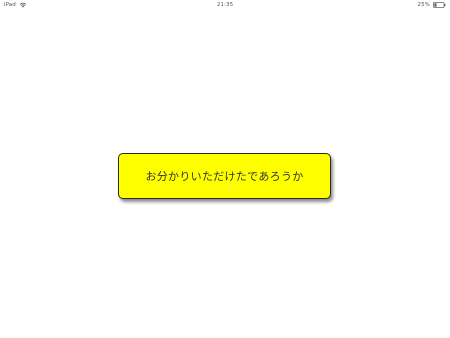  Describe the element at coordinates (10, 5) in the screenshot. I see `device-name: iPad` at that location.